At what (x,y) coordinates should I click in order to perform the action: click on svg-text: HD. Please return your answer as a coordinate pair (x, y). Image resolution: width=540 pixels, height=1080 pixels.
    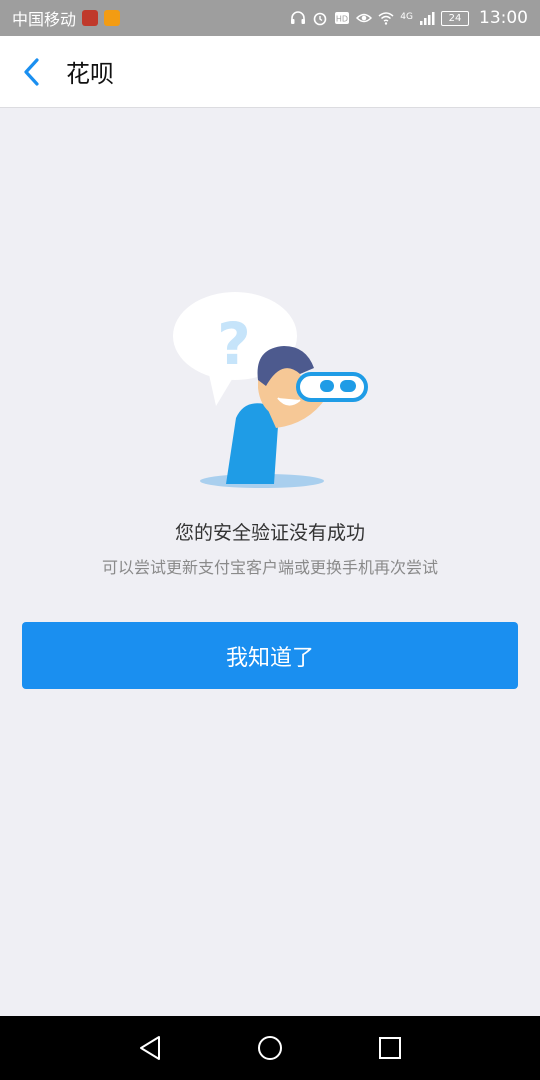
    Looking at the image, I should click on (342, 19).